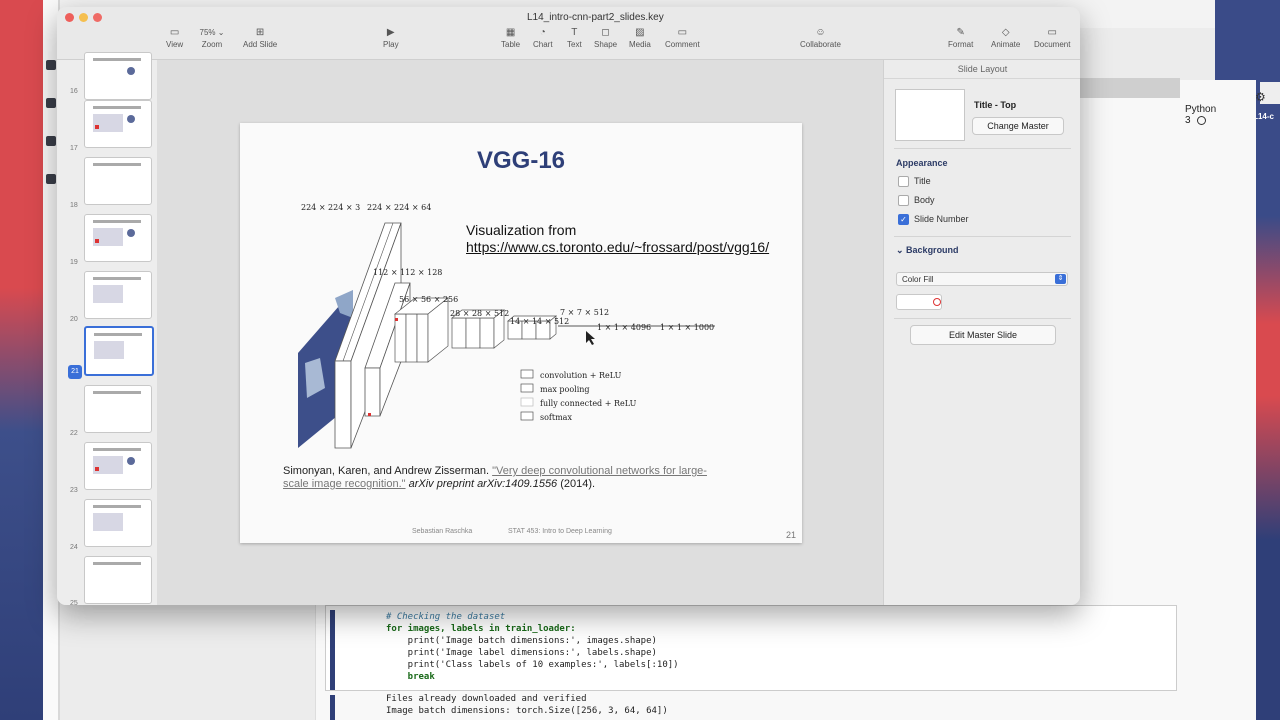 This screenshot has height=720, width=1280. I want to click on play-button: ▶ Play, so click(391, 38).